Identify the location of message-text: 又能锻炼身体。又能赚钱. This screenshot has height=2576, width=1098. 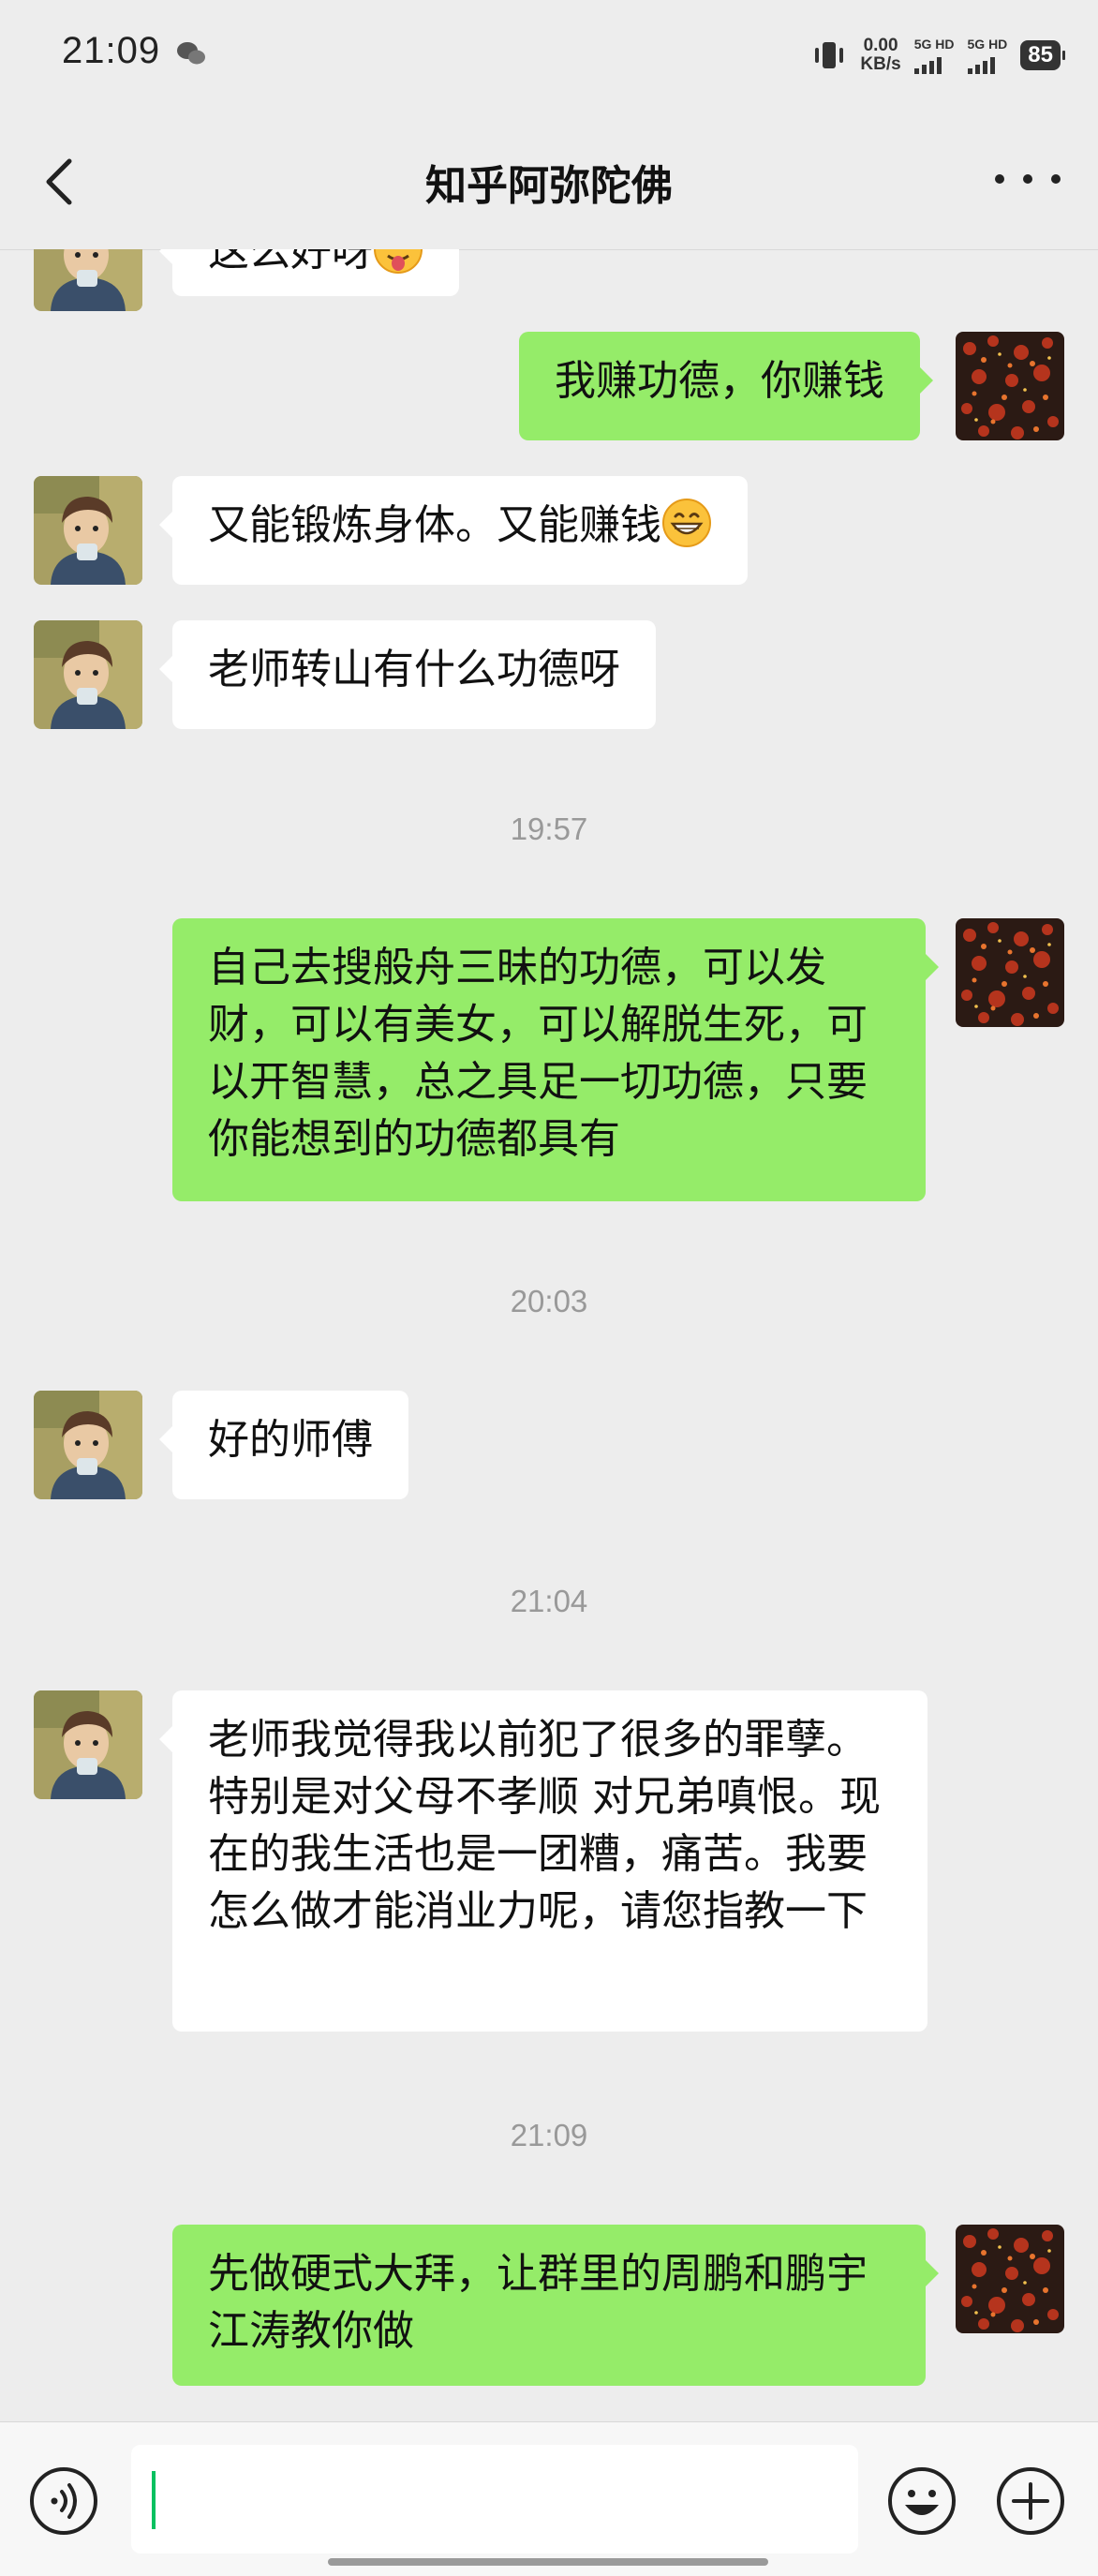
(434, 525).